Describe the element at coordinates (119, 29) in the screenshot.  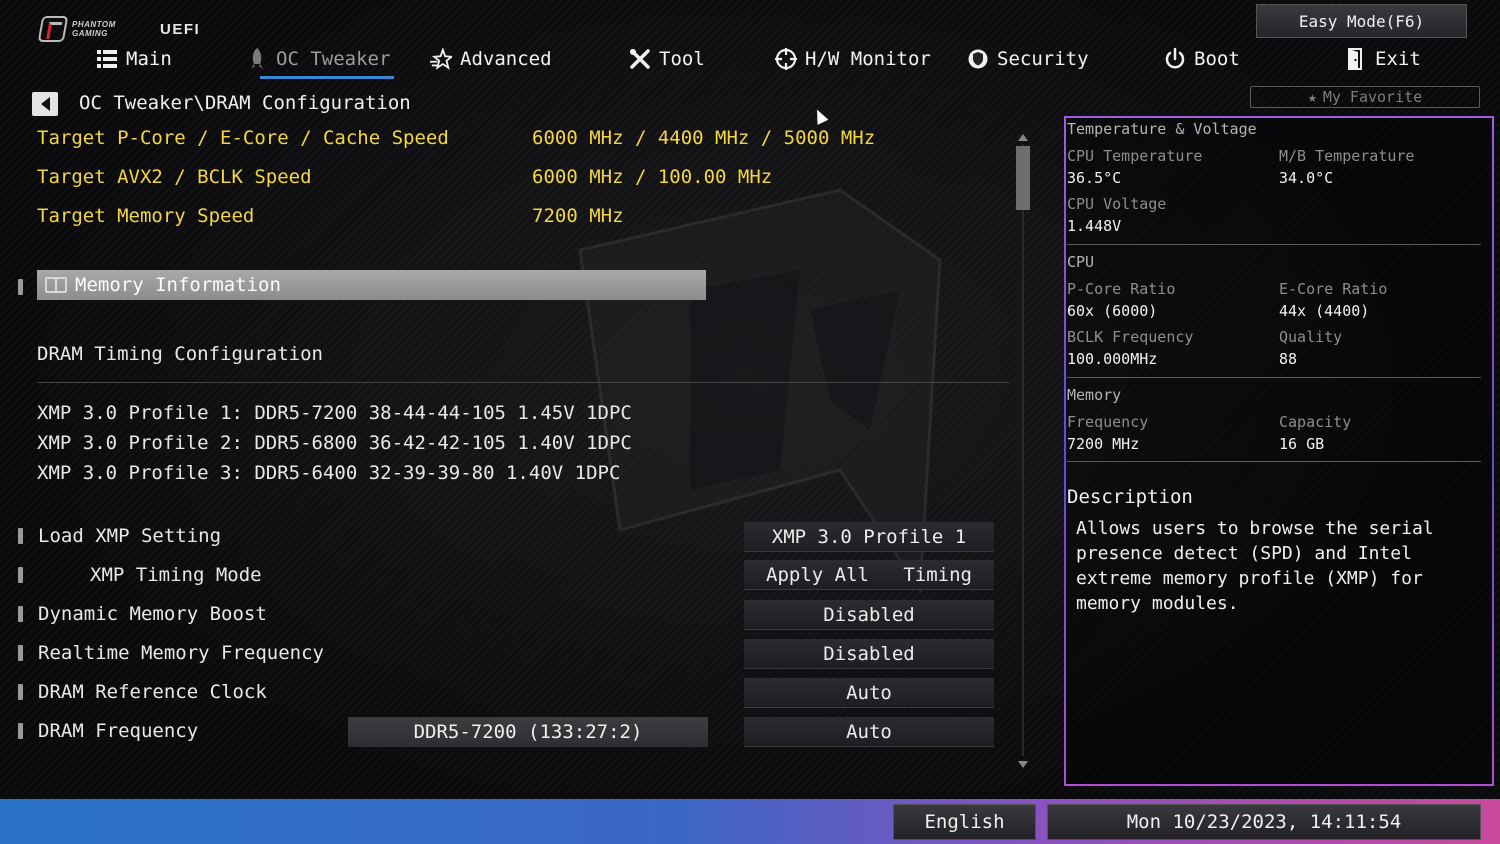
I see `brand-logo: PHANTOM GAMING UEFI` at that location.